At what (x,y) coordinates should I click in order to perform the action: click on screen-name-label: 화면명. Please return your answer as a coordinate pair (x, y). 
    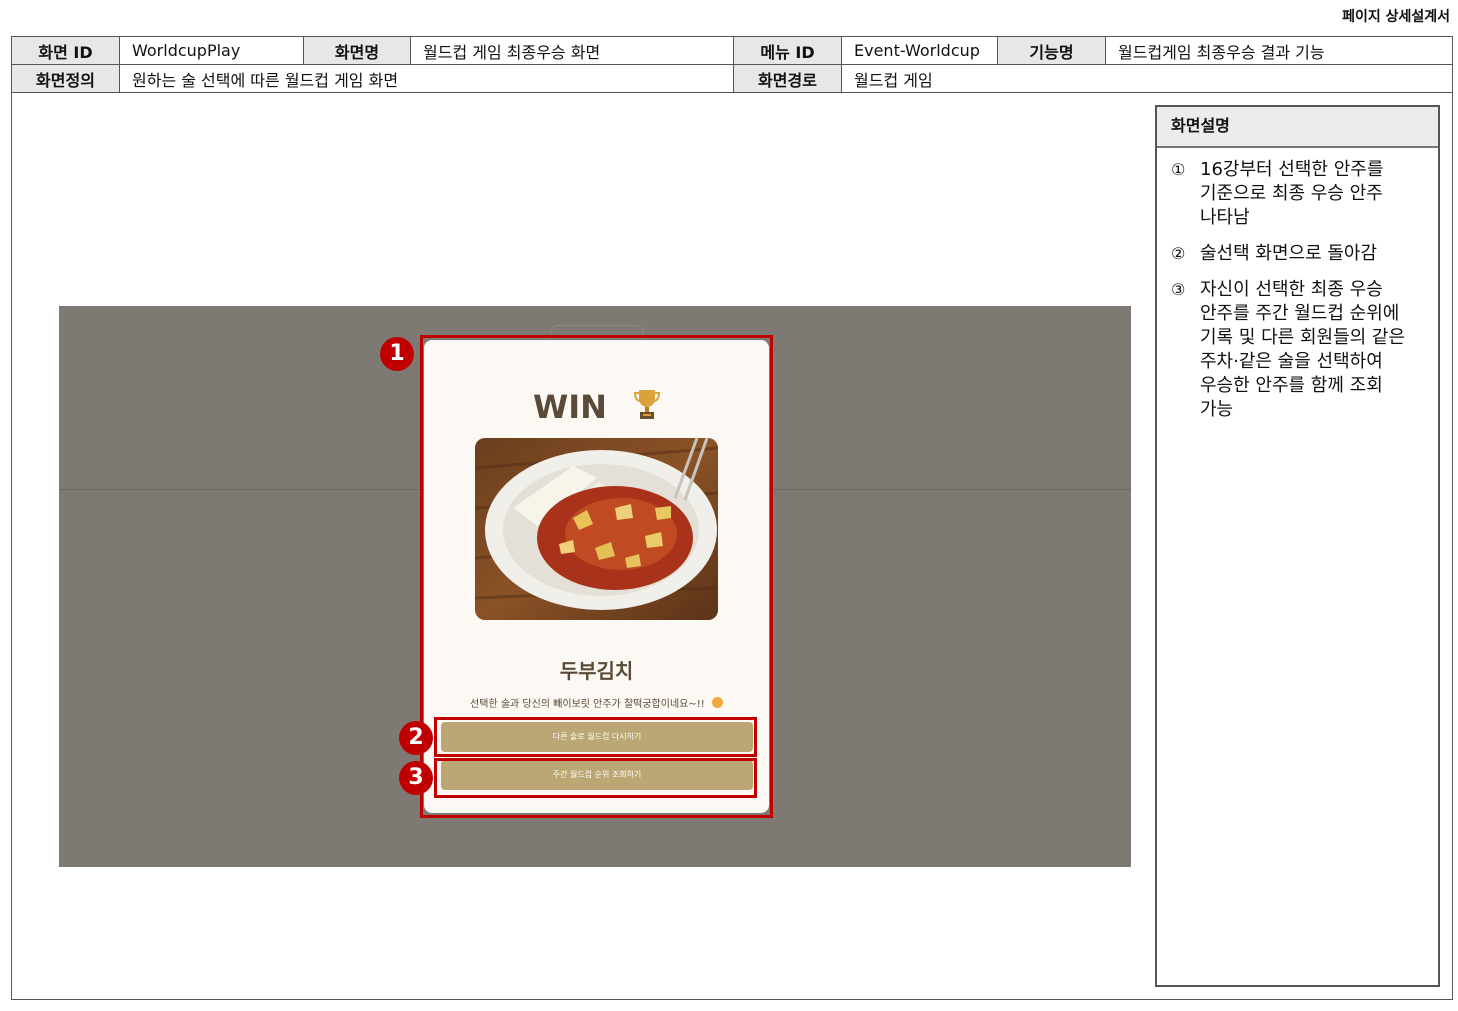
    Looking at the image, I should click on (357, 50).